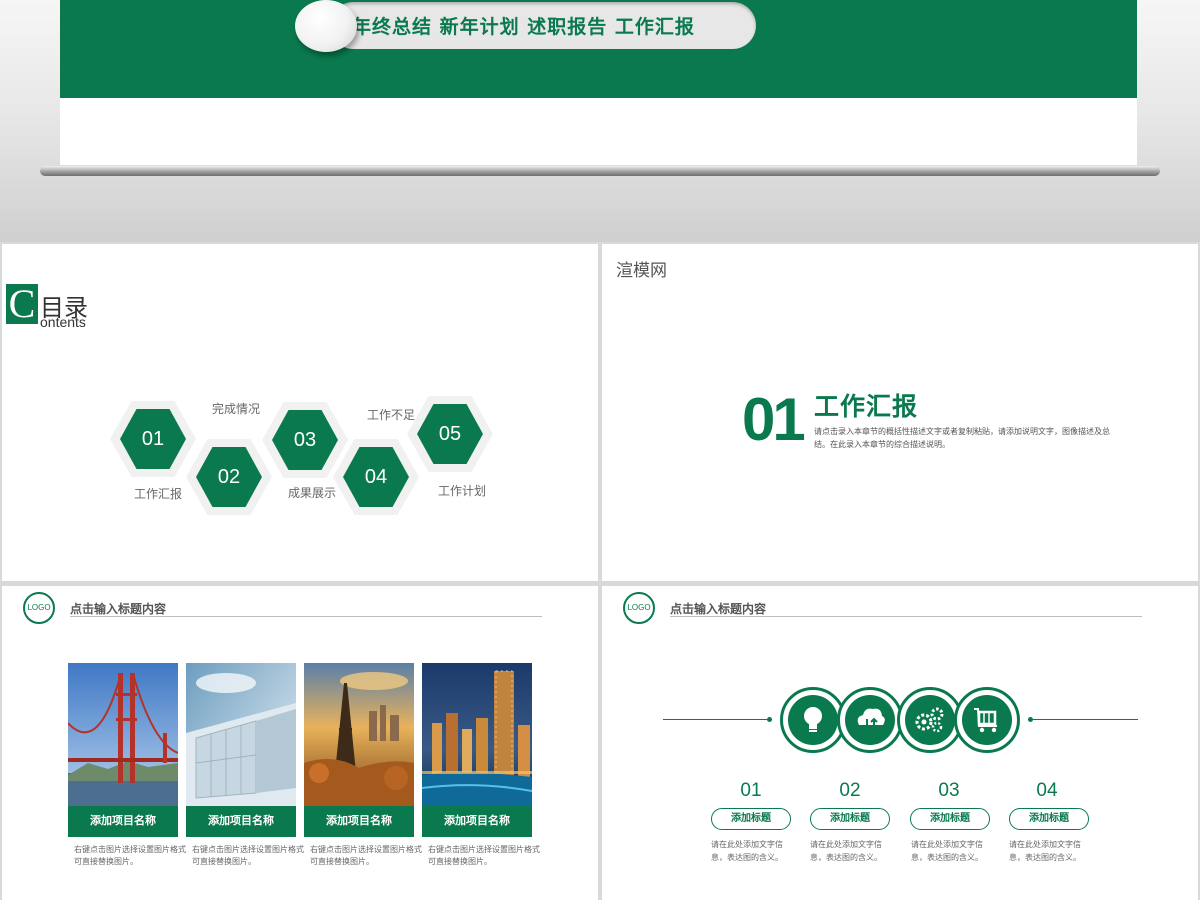 This screenshot has height=900, width=1200. What do you see at coordinates (22, 304) in the screenshot?
I see `contents-letter: C` at bounding box center [22, 304].